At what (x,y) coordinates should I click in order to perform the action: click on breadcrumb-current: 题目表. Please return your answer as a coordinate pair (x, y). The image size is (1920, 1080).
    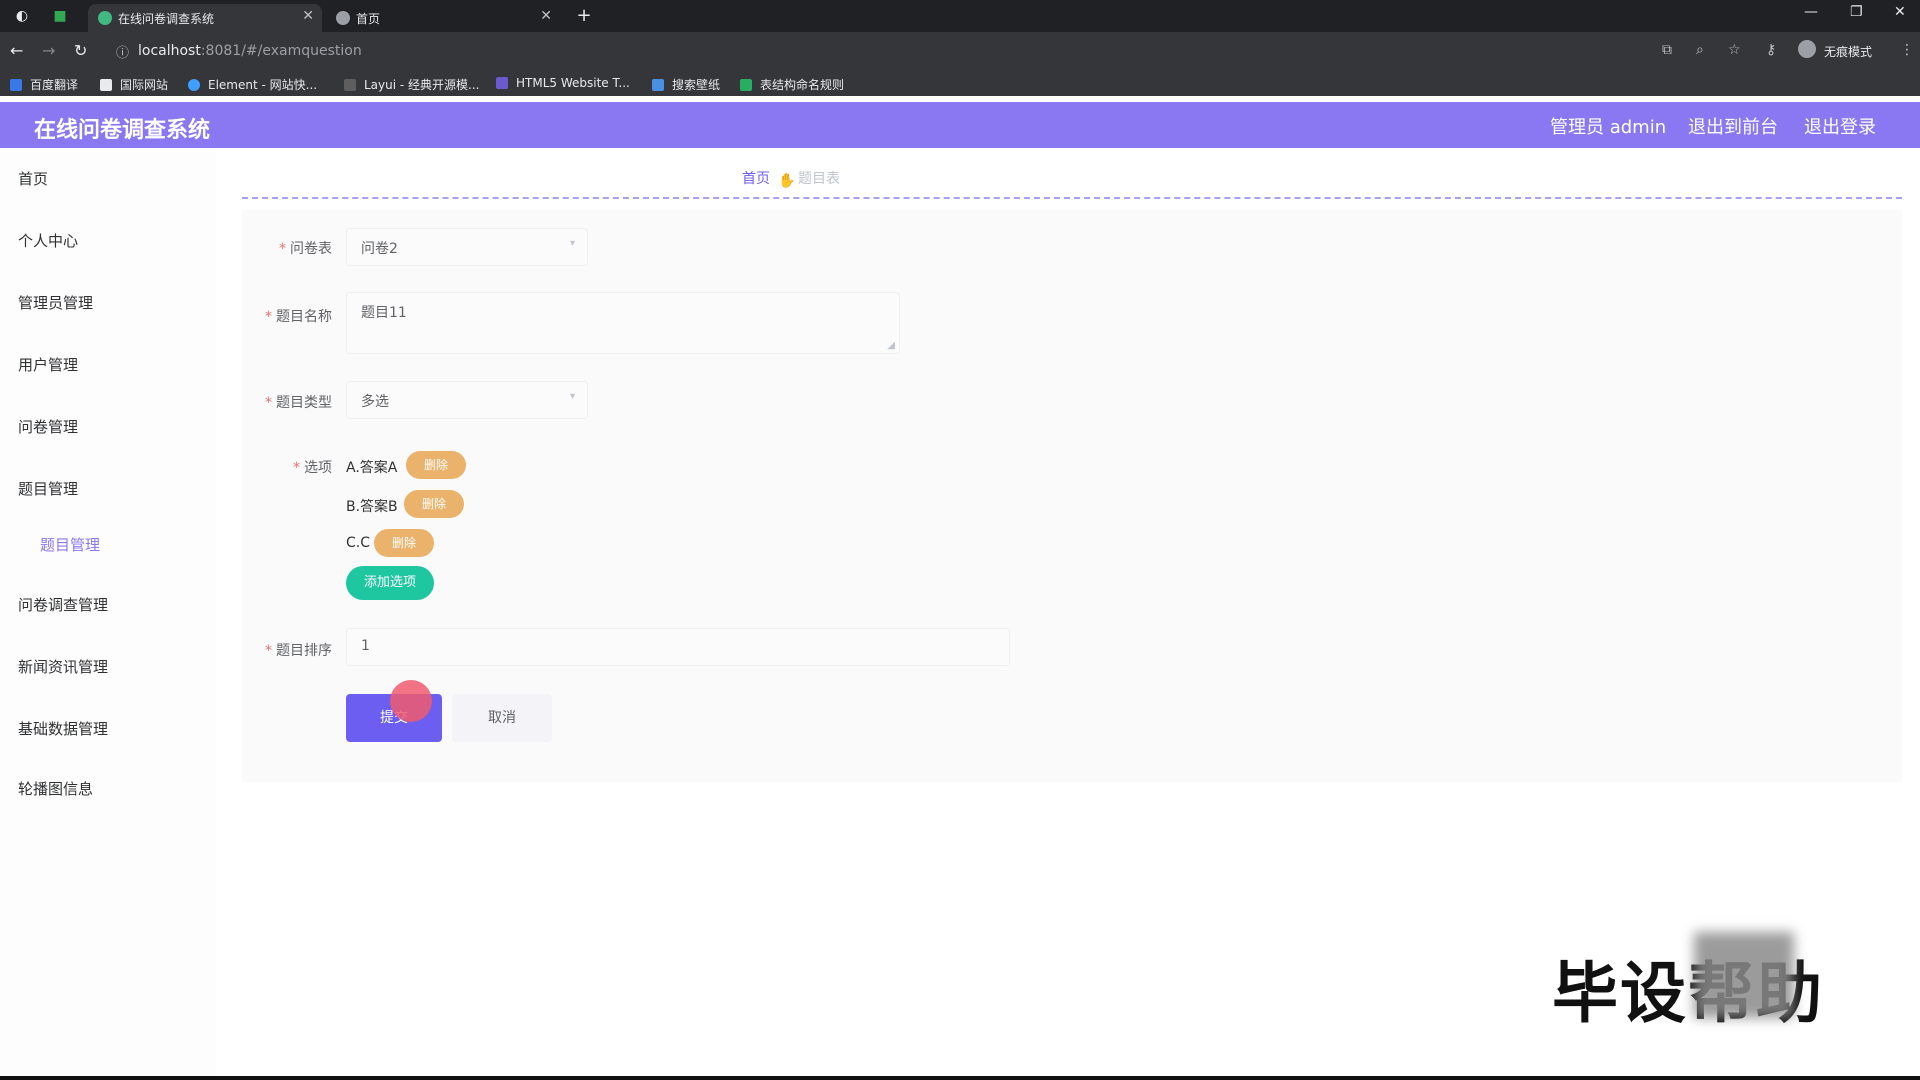
    Looking at the image, I should click on (819, 179).